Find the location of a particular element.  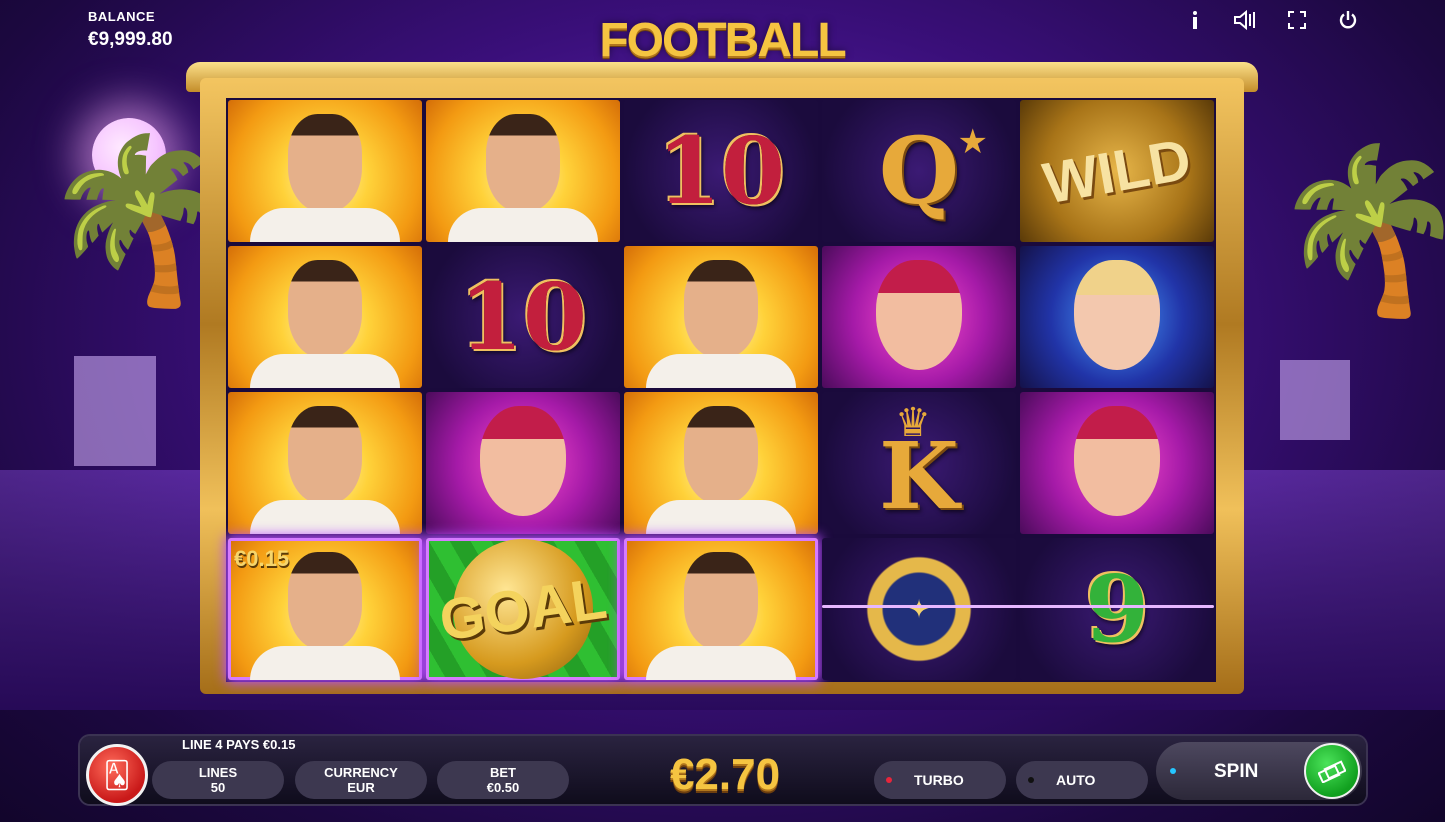

spin-button: SPIN is located at coordinates (1259, 771).